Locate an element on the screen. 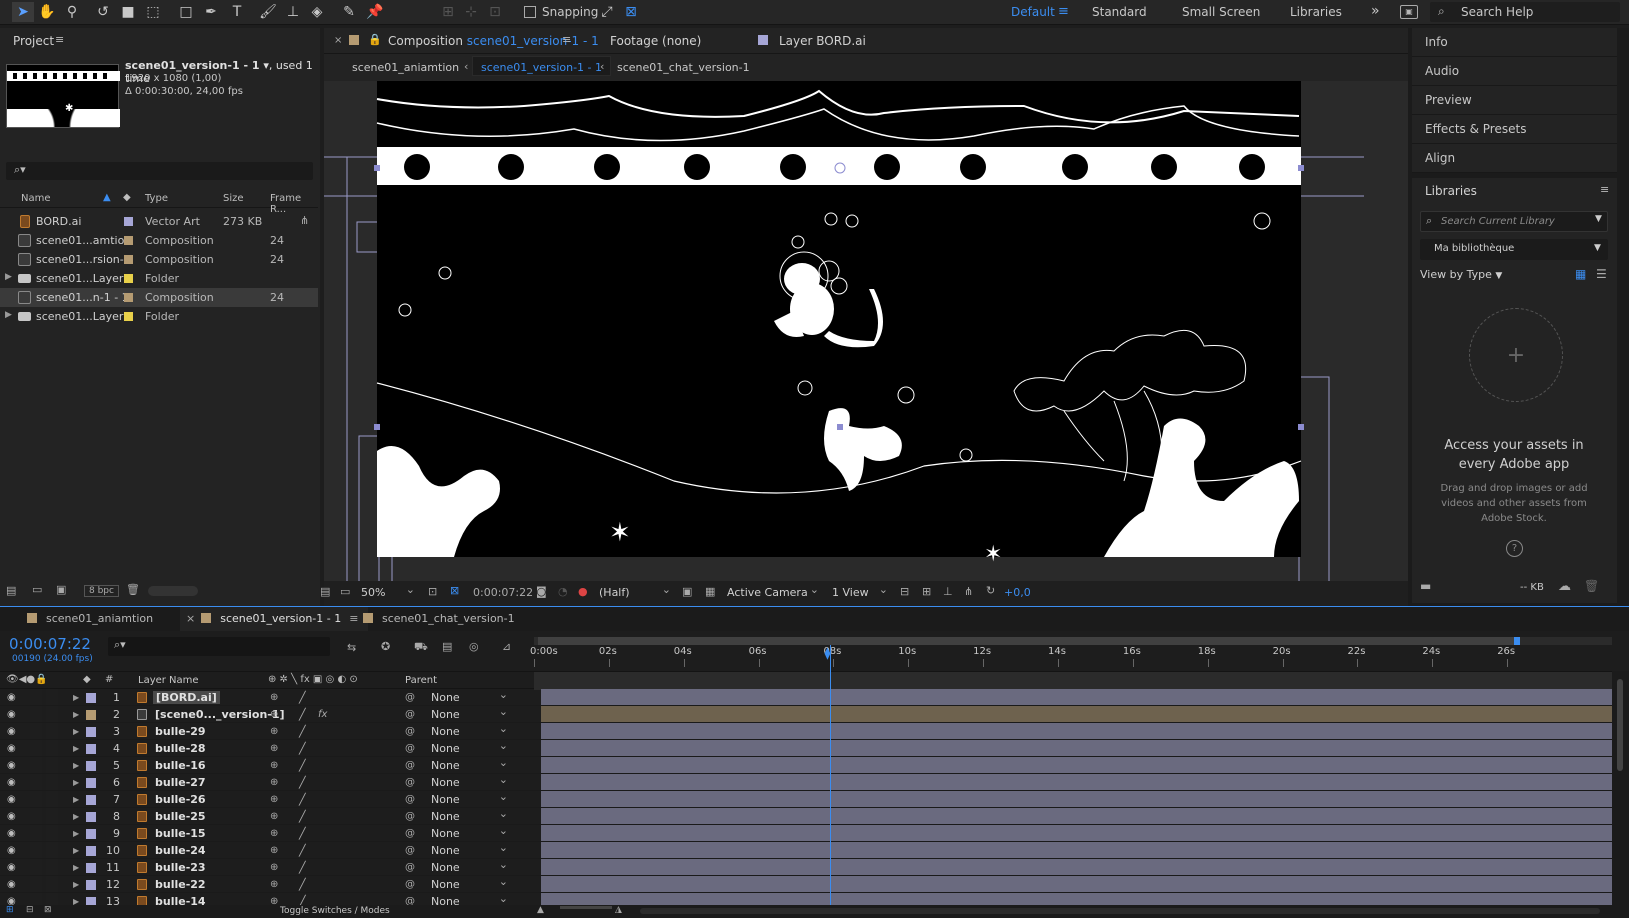  toggle-switches-modes-button: Toggle Switches / Modes is located at coordinates (335, 911).